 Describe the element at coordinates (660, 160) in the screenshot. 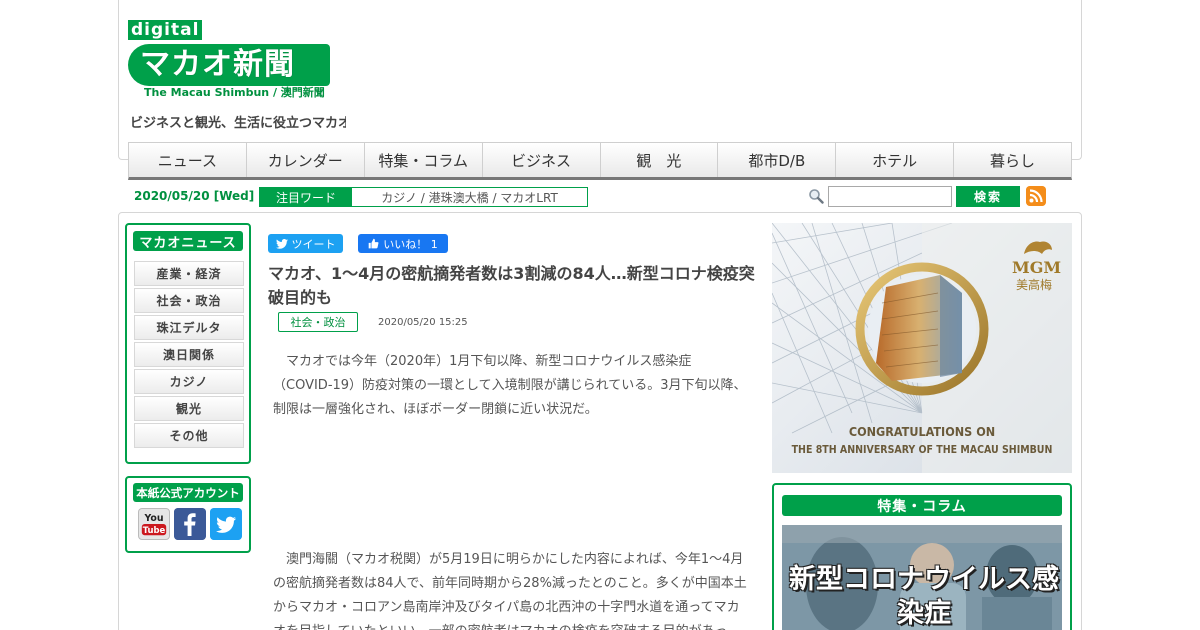

I see `nav-item-tourism: 観 光` at that location.